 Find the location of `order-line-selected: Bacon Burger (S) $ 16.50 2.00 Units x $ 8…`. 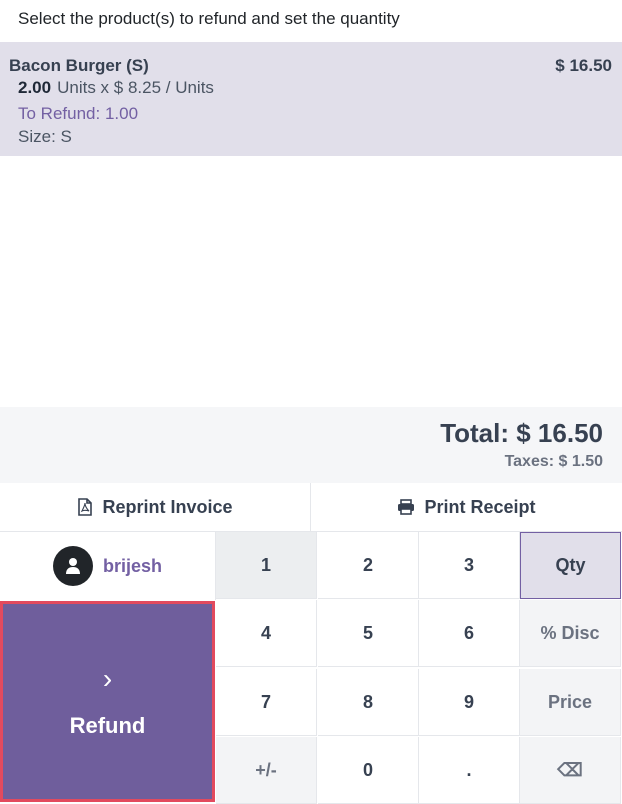

order-line-selected: Bacon Burger (S) $ 16.50 2.00 Units x $ 8… is located at coordinates (311, 99).